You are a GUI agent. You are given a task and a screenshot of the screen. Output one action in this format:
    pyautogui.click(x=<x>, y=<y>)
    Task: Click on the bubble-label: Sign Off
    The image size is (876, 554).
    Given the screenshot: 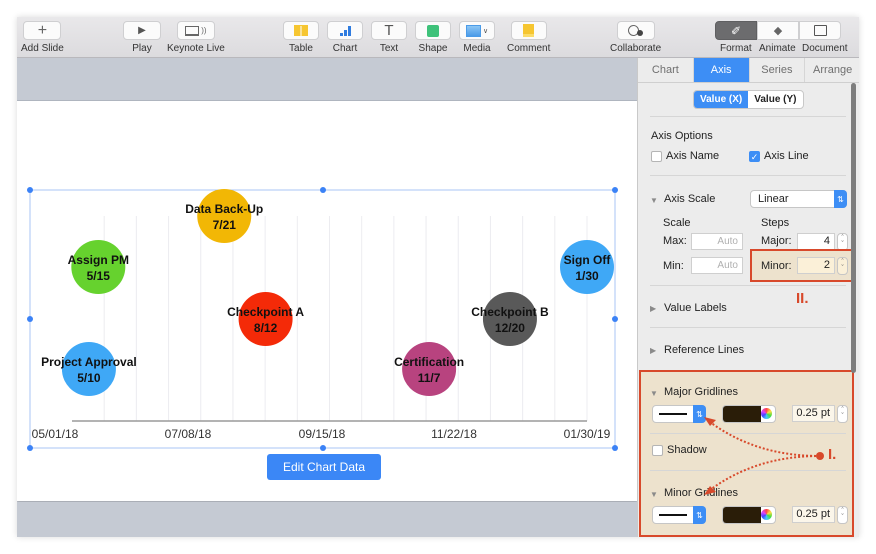 What is the action you would take?
    pyautogui.click(x=588, y=260)
    